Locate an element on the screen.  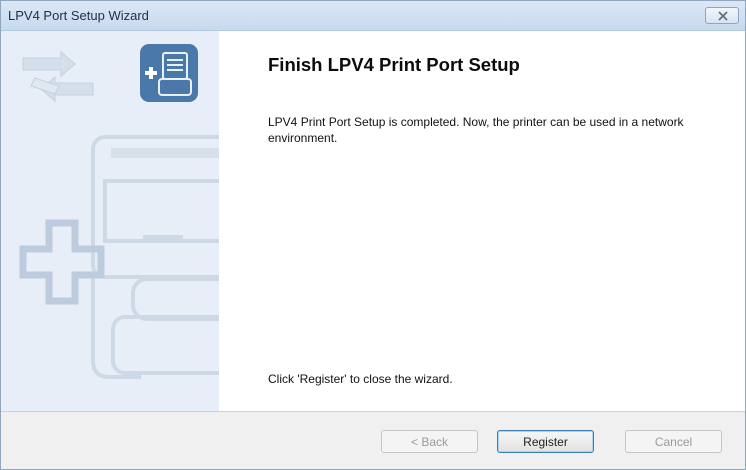
network-arrows-icon is located at coordinates (58, 76).